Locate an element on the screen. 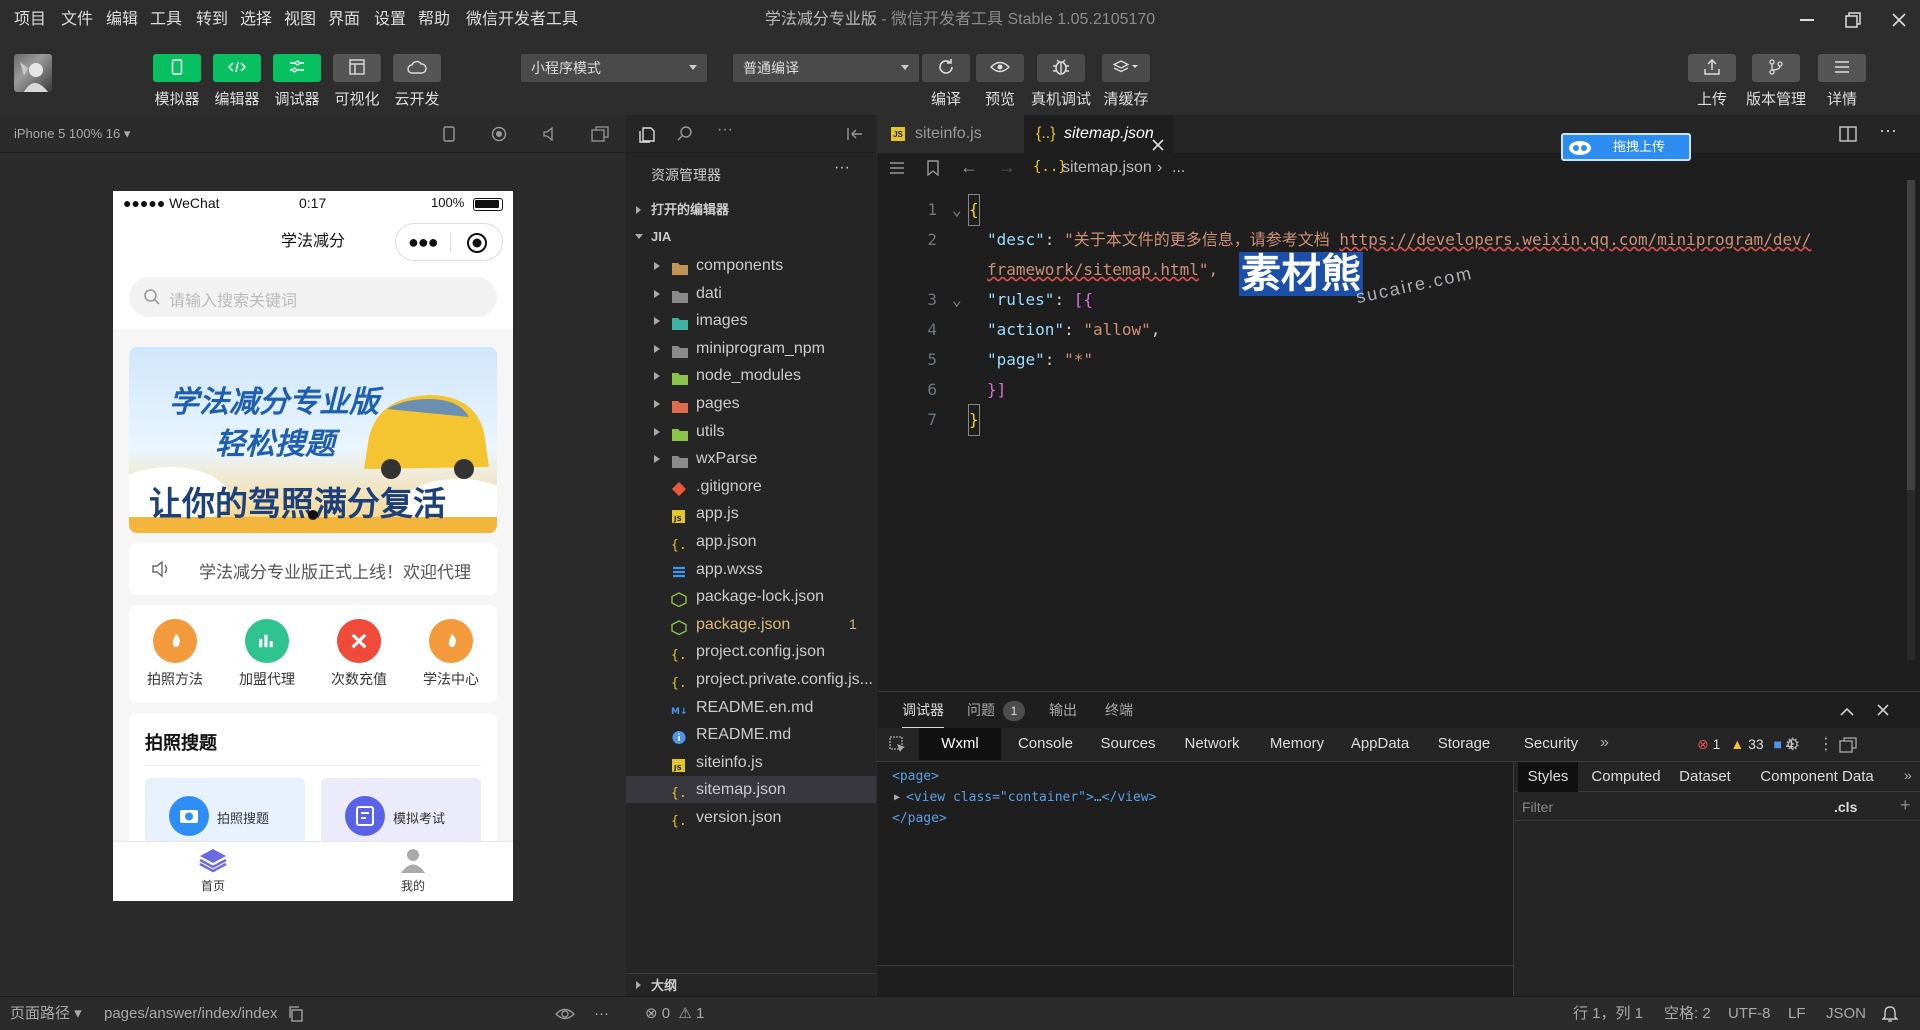 This screenshot has height=1030, width=1920. eye-button is located at coordinates (1000, 68).